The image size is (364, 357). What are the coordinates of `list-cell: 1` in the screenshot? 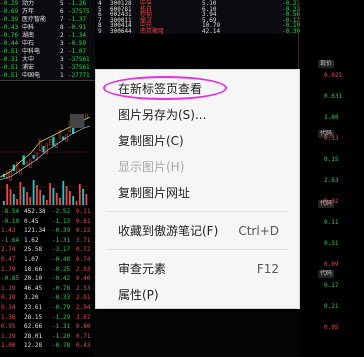 It's located at (62, 75).